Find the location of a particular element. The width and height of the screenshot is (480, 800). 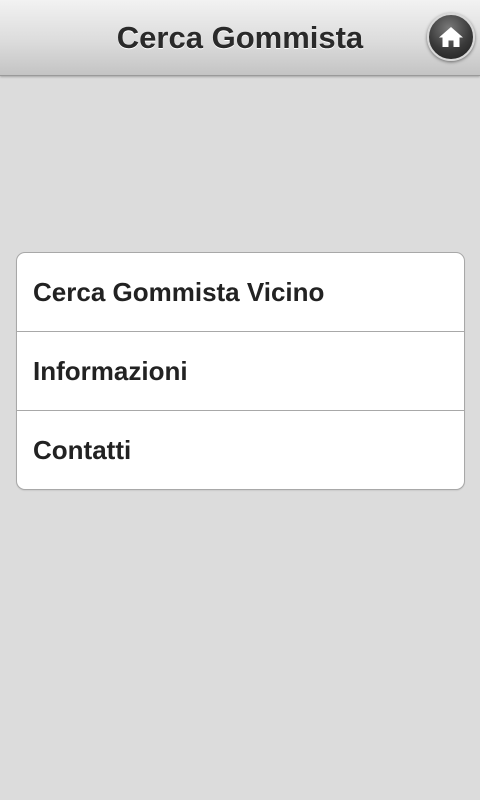

menu-item-informazioni: Informazioni is located at coordinates (240, 371).